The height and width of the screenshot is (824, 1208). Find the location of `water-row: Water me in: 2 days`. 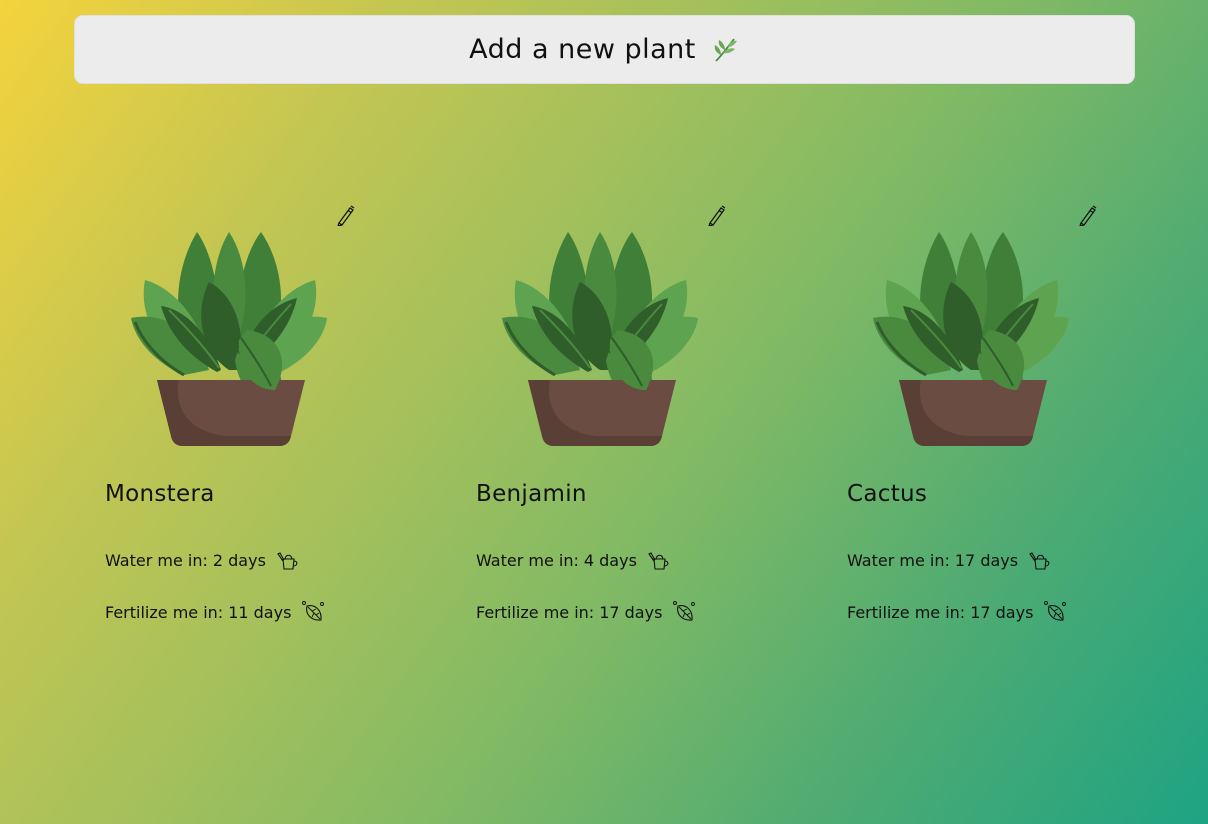

water-row: Water me in: 2 days is located at coordinates (202, 560).